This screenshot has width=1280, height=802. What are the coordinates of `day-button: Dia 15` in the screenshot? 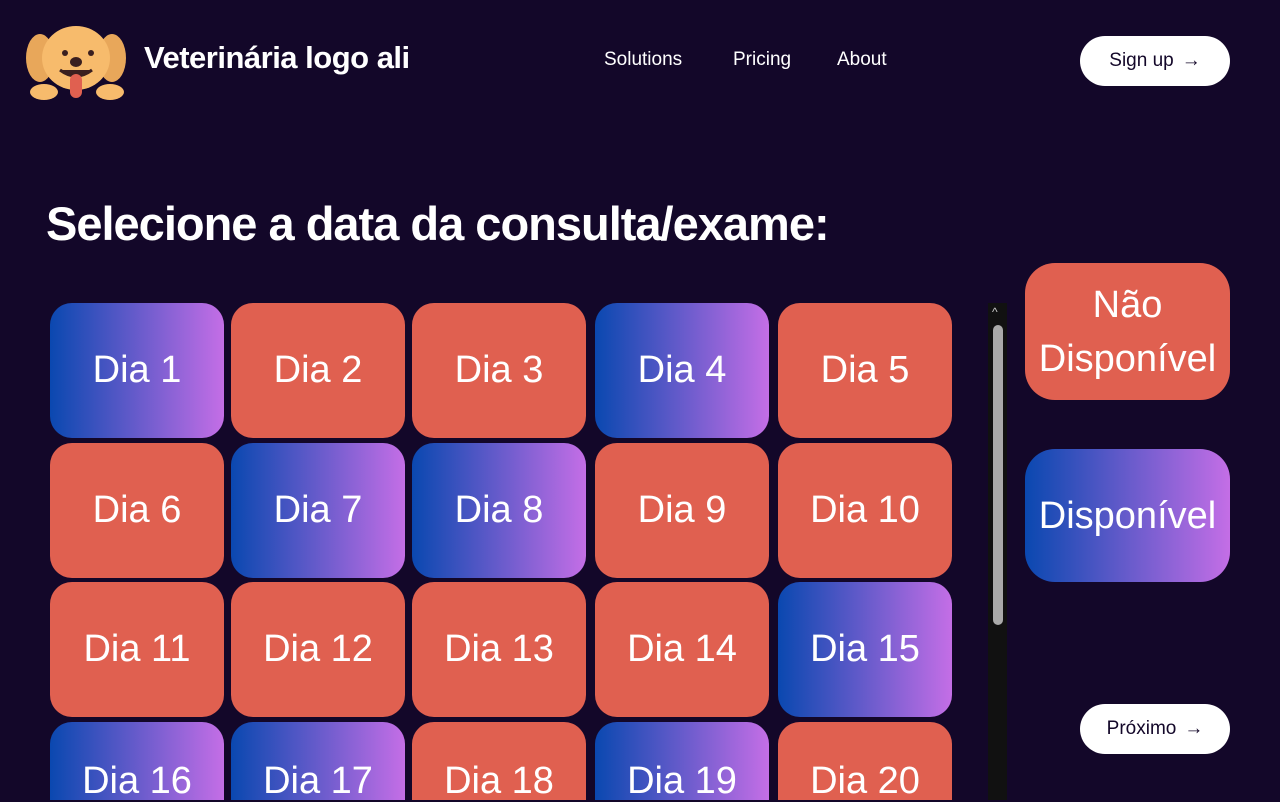 It's located at (865, 649).